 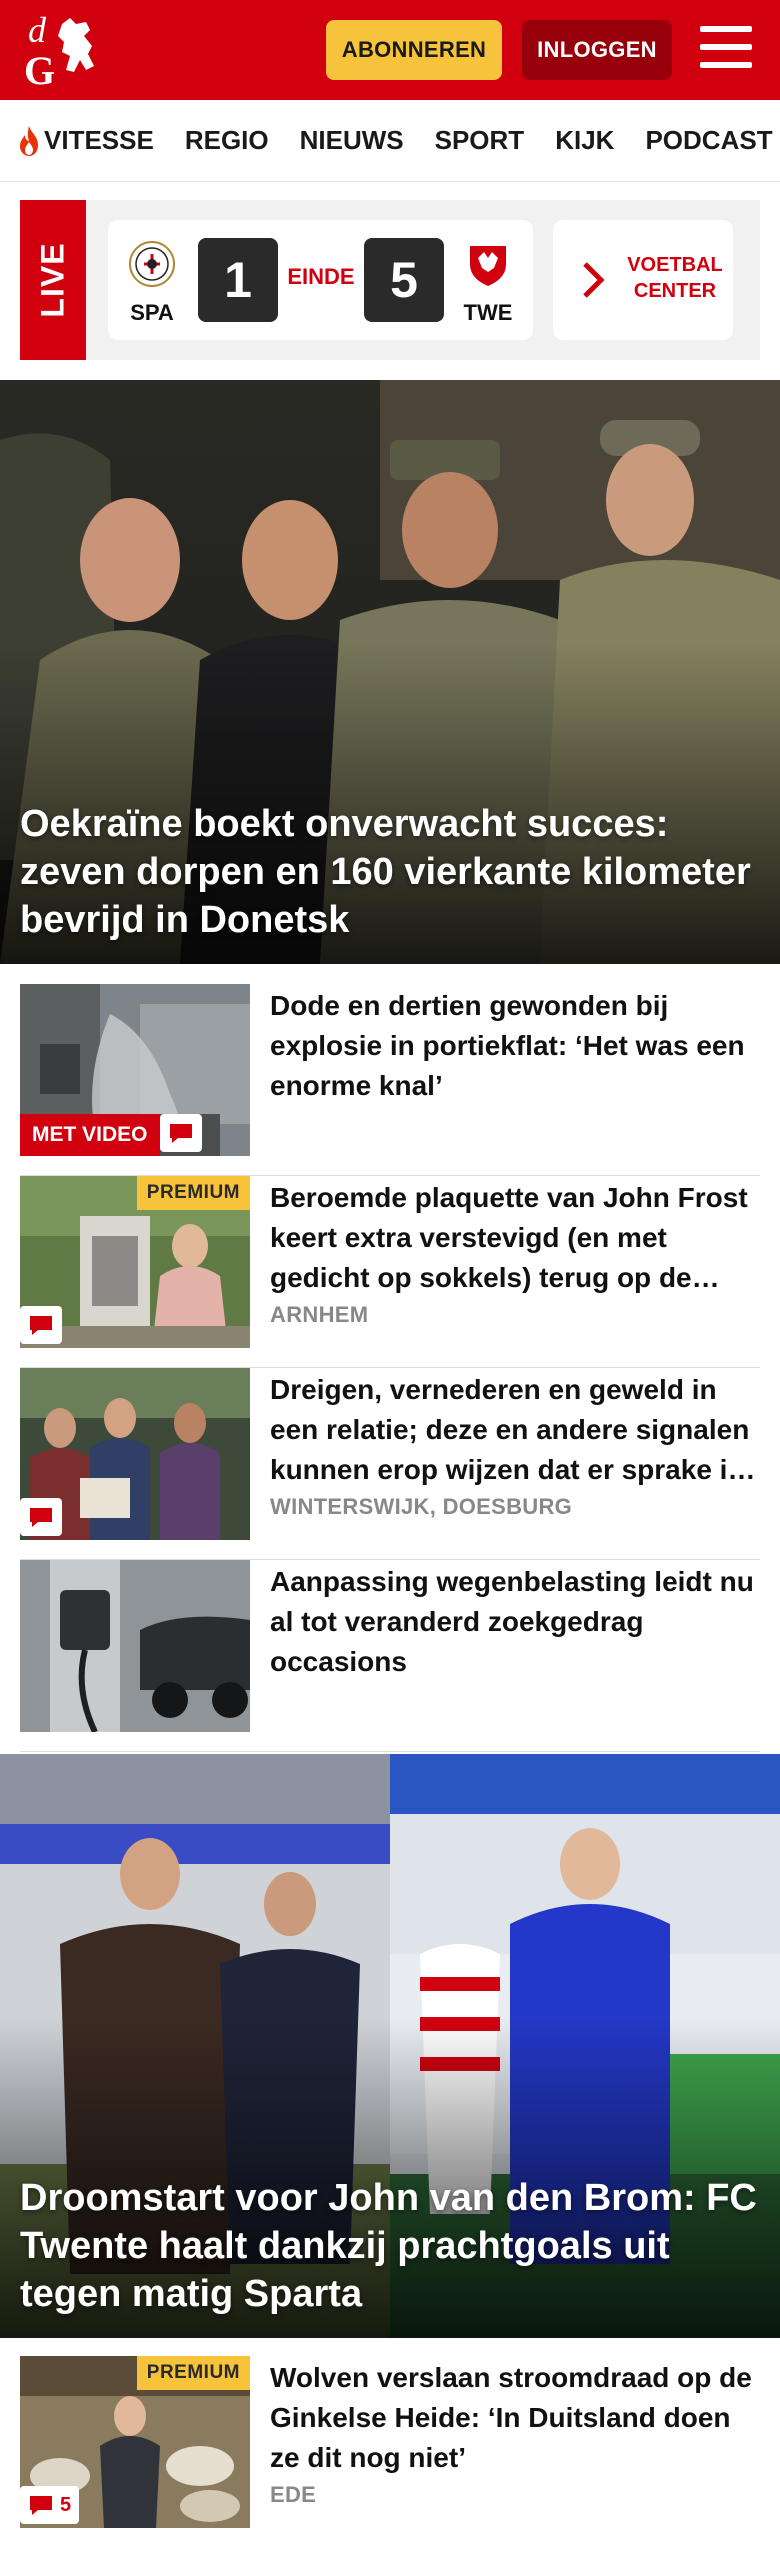 I want to click on subscribe-button: ABONNEREN, so click(x=414, y=50).